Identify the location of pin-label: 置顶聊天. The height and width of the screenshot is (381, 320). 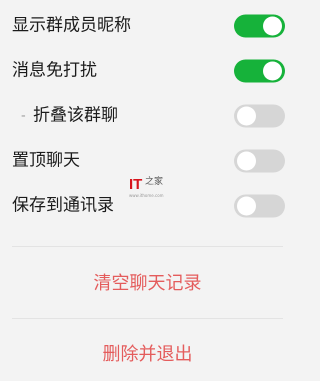
(46, 160).